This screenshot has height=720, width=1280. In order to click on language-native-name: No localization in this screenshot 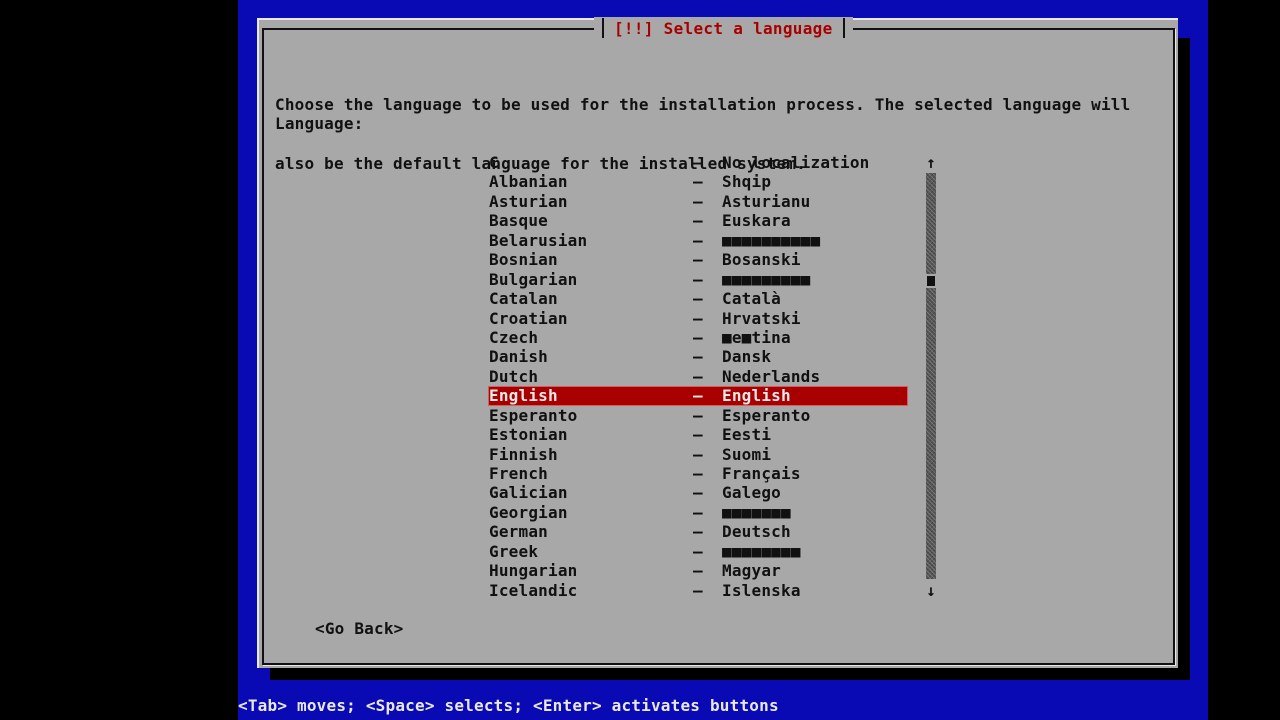, I will do `click(796, 162)`.